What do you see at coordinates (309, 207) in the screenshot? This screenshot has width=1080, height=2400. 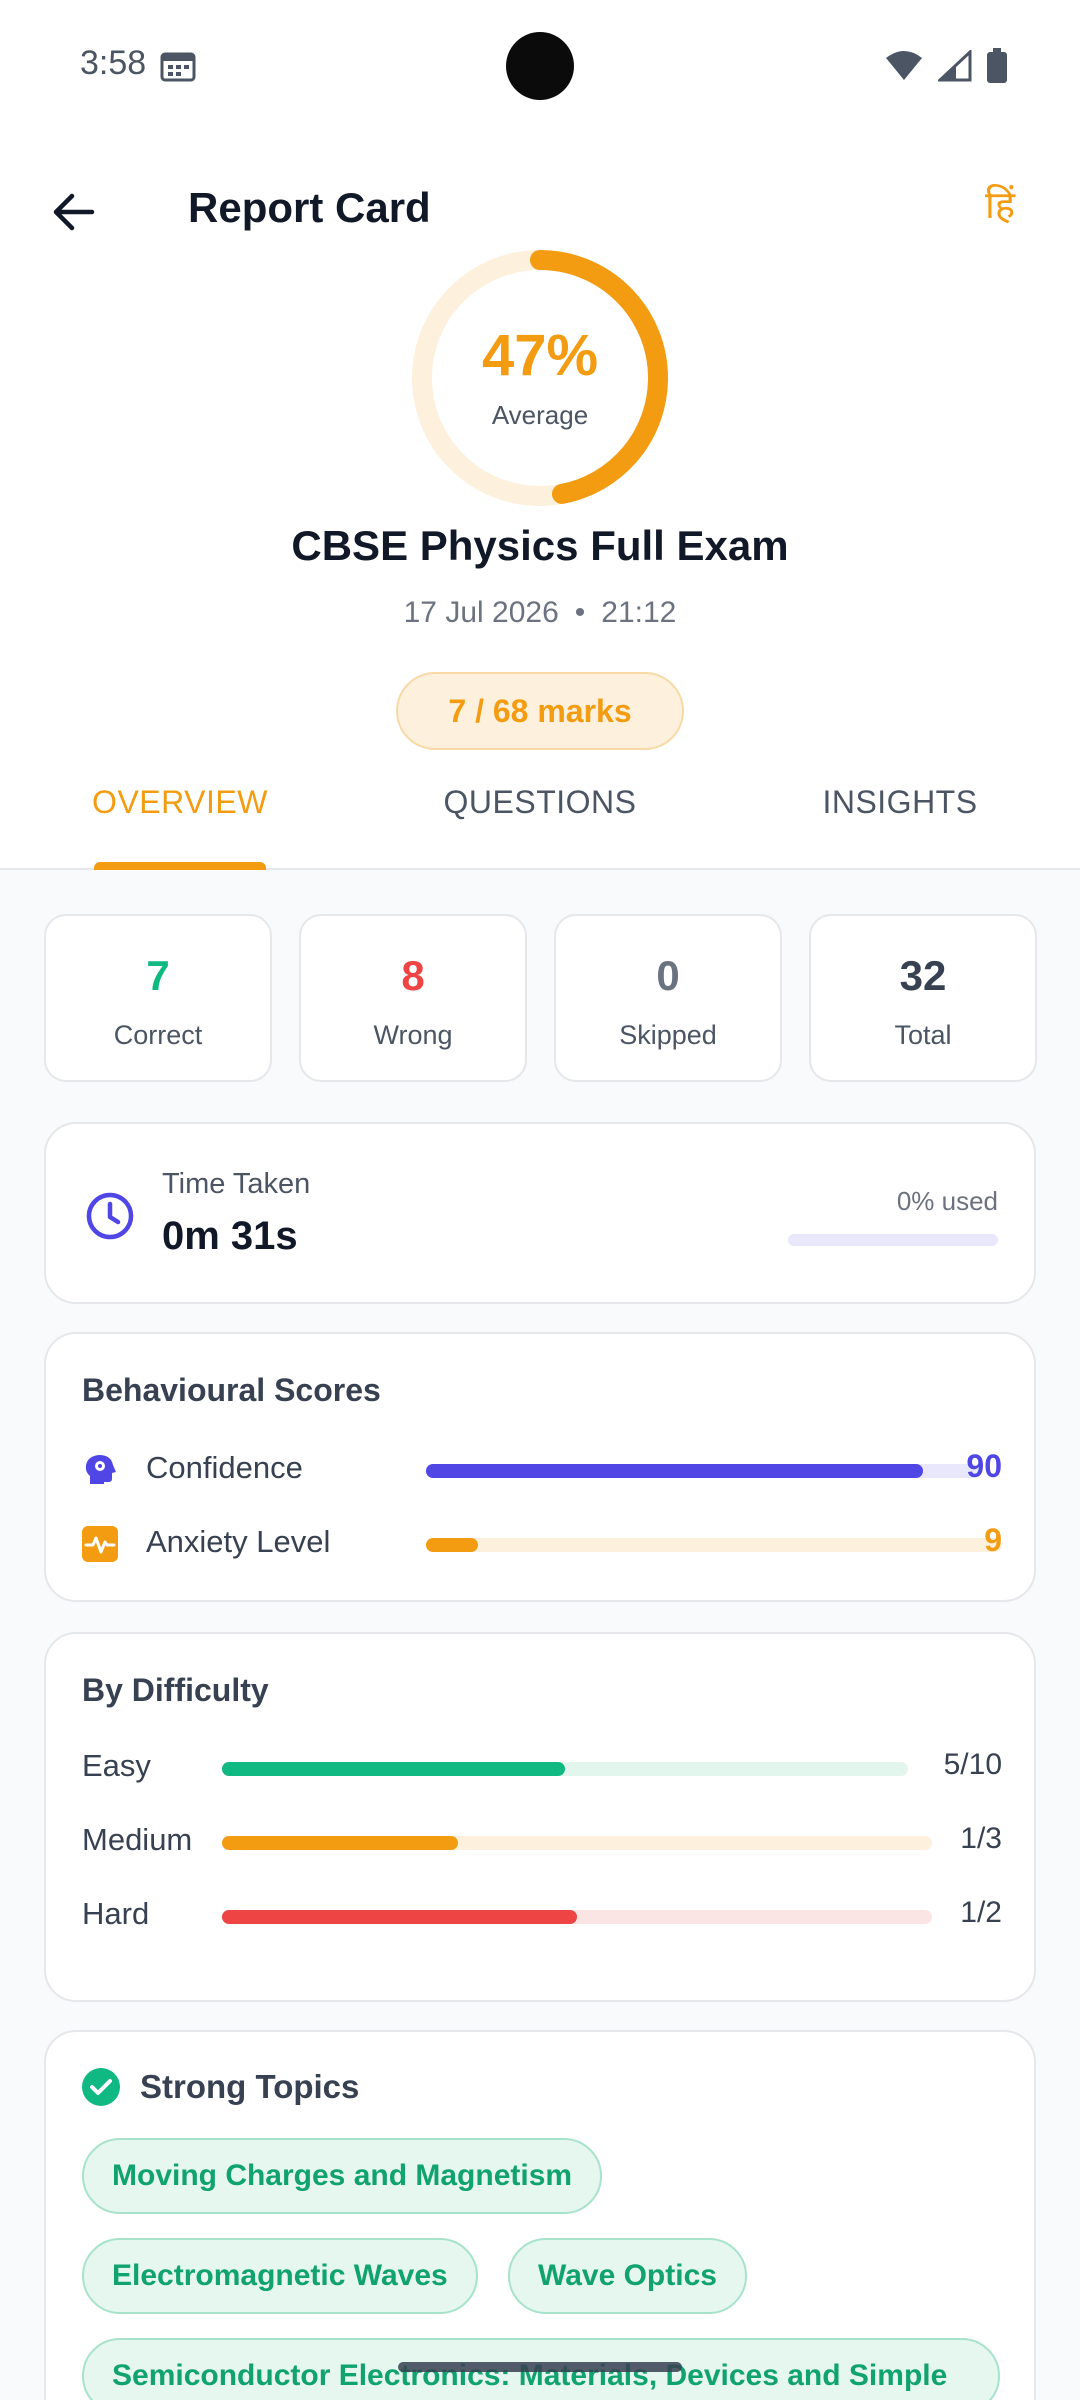 I see `page-title: Report Card` at bounding box center [309, 207].